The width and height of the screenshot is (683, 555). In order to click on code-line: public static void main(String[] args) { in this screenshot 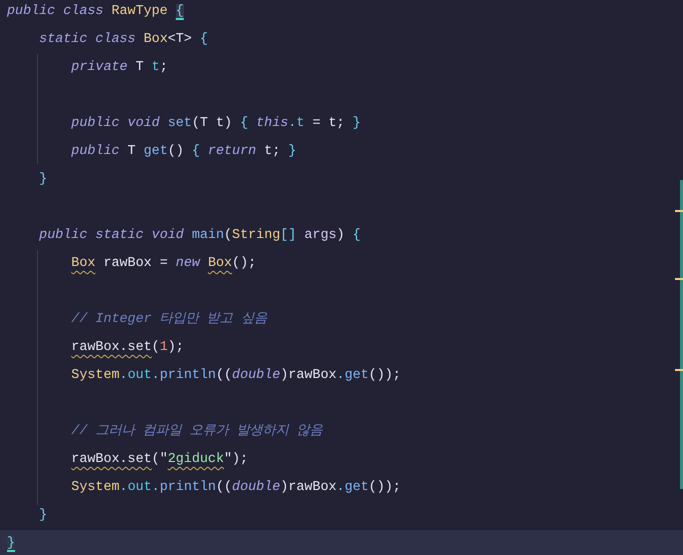, I will do `click(199, 236)`.